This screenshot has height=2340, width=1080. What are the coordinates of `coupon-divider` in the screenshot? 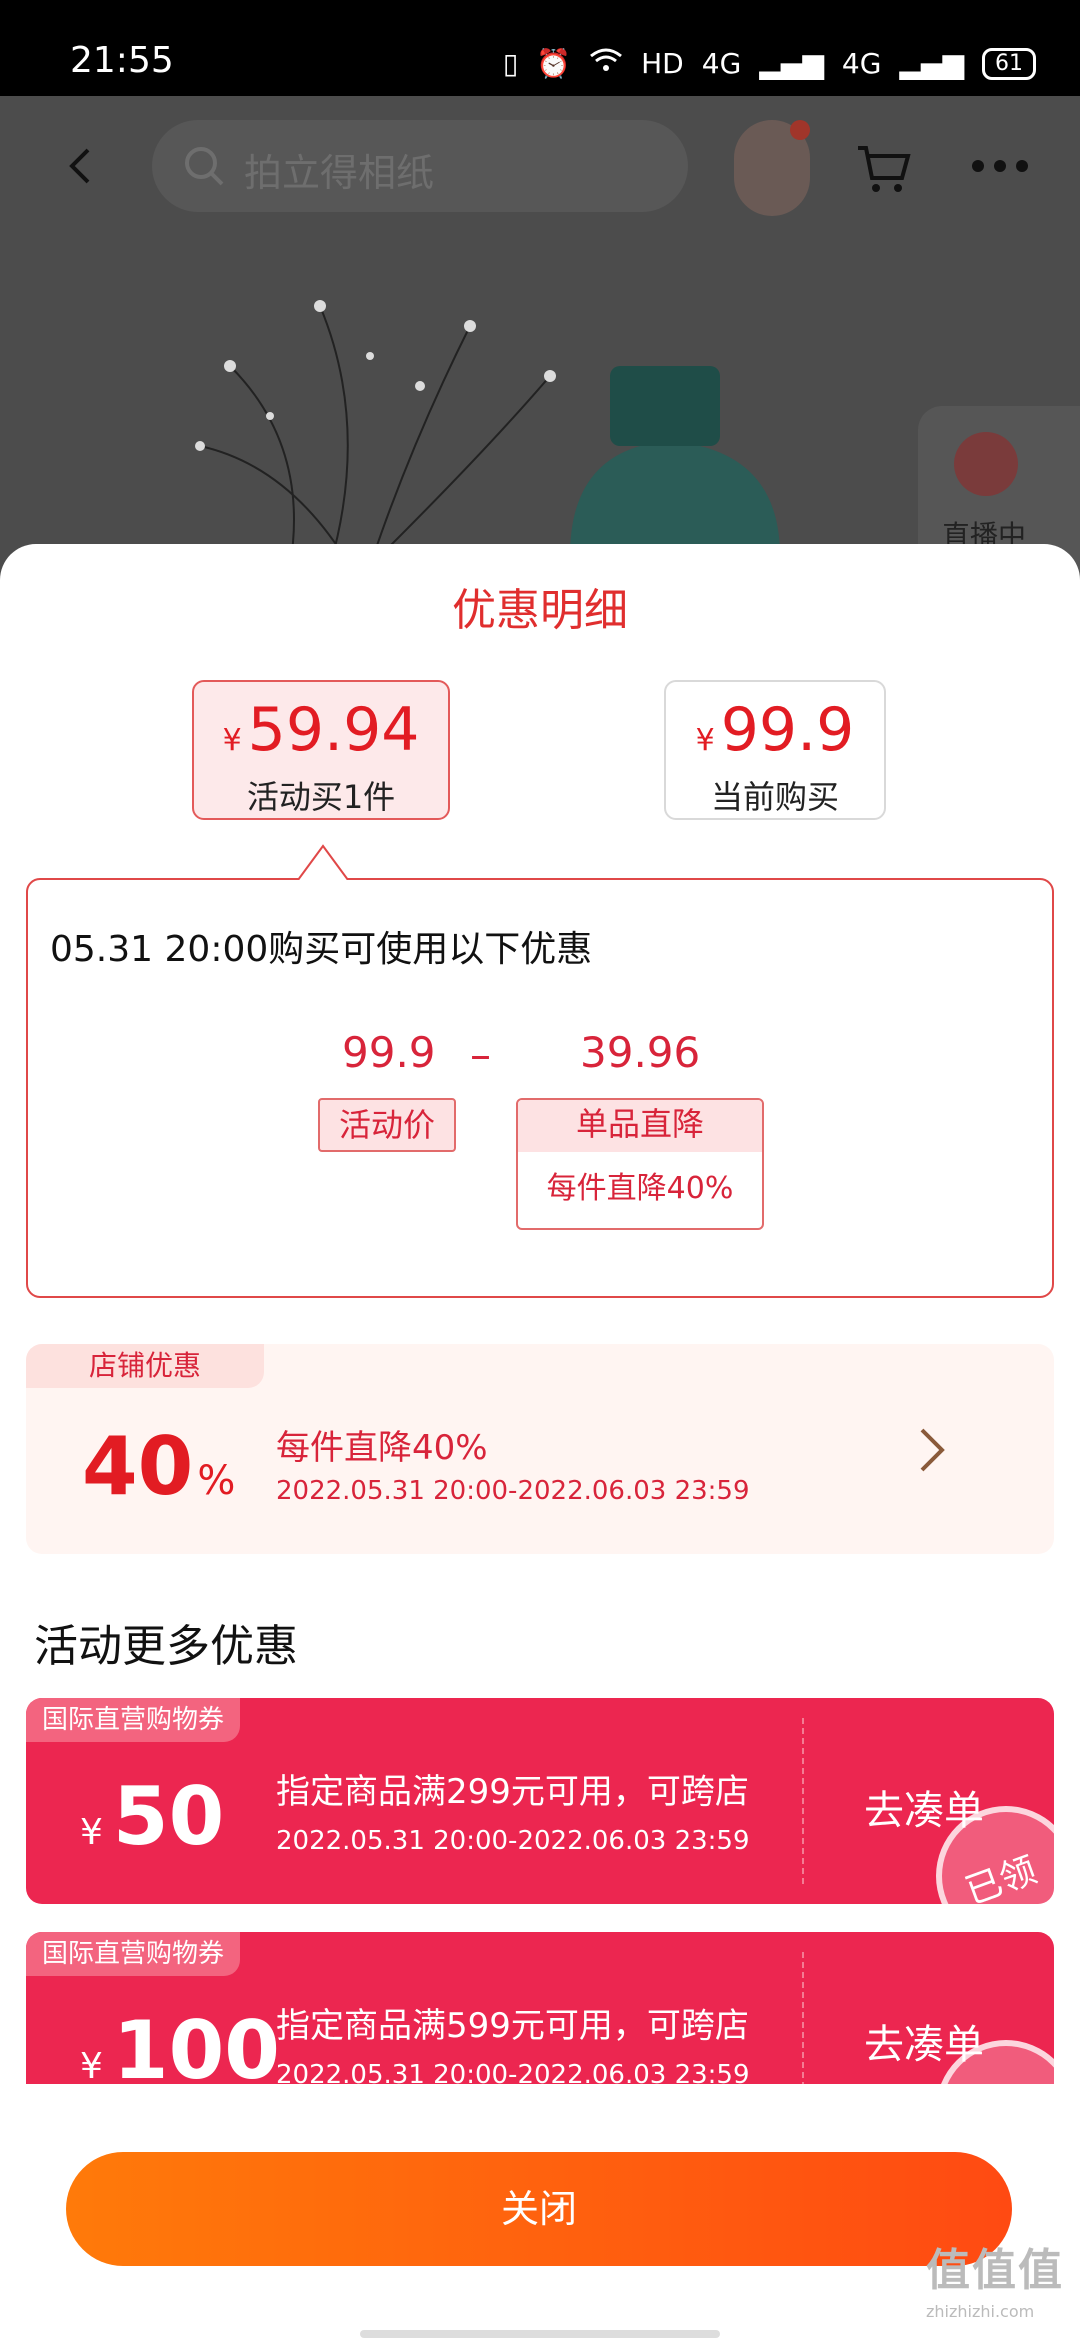 It's located at (803, 1801).